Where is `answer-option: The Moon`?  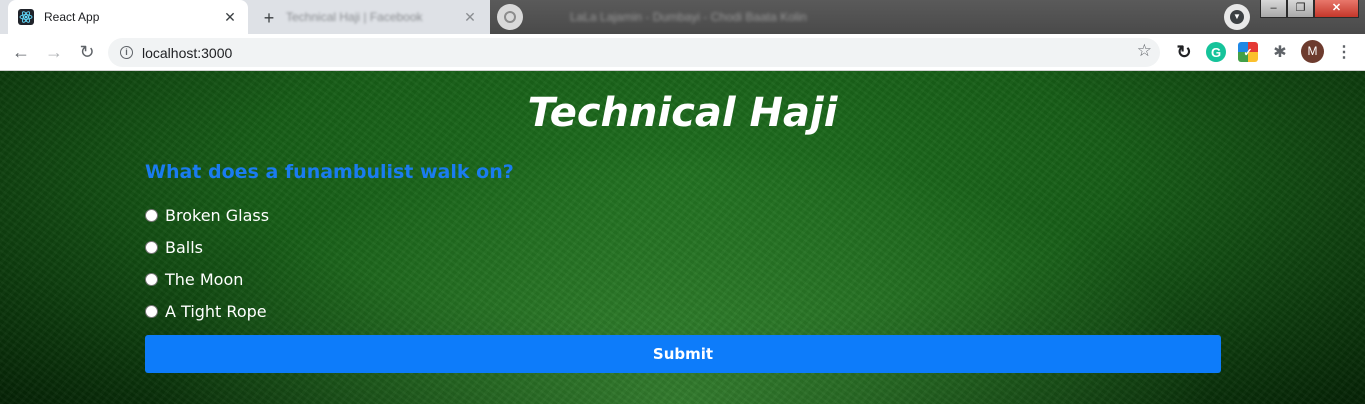
answer-option: The Moon is located at coordinates (207, 279).